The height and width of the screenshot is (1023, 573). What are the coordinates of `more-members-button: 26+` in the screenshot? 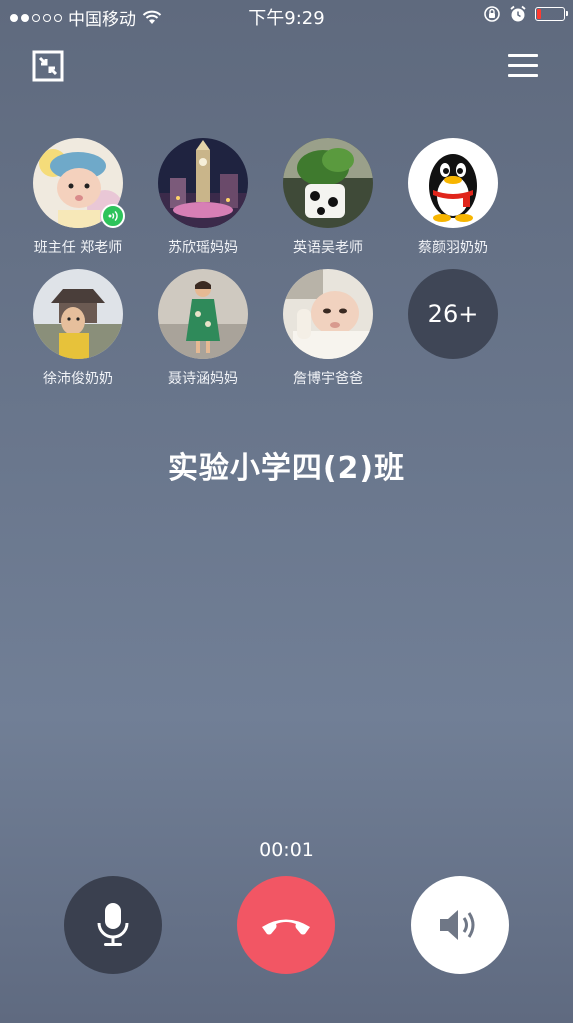 It's located at (453, 314).